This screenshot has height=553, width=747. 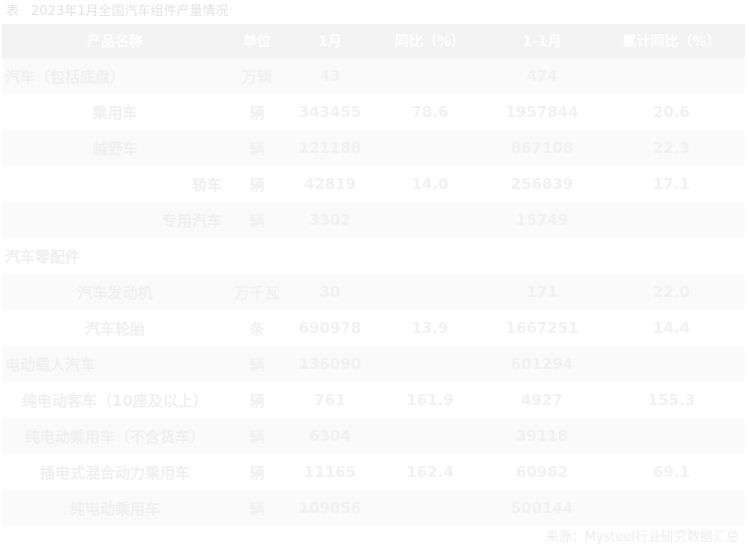 I want to click on table-row: 纯电动客车（10座及以上） 辆 761 161.9 4927 155.3, so click(x=373, y=400).